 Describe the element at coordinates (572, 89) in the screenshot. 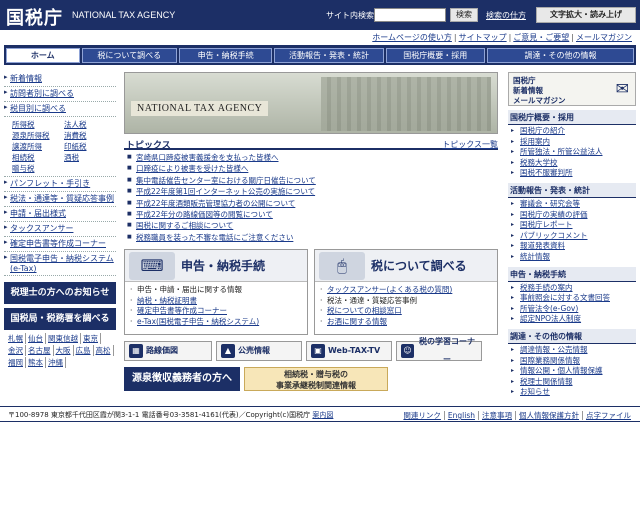

I see `mail-magazine-banner: 国税庁 新着情報 メールマガジン ✉` at that location.